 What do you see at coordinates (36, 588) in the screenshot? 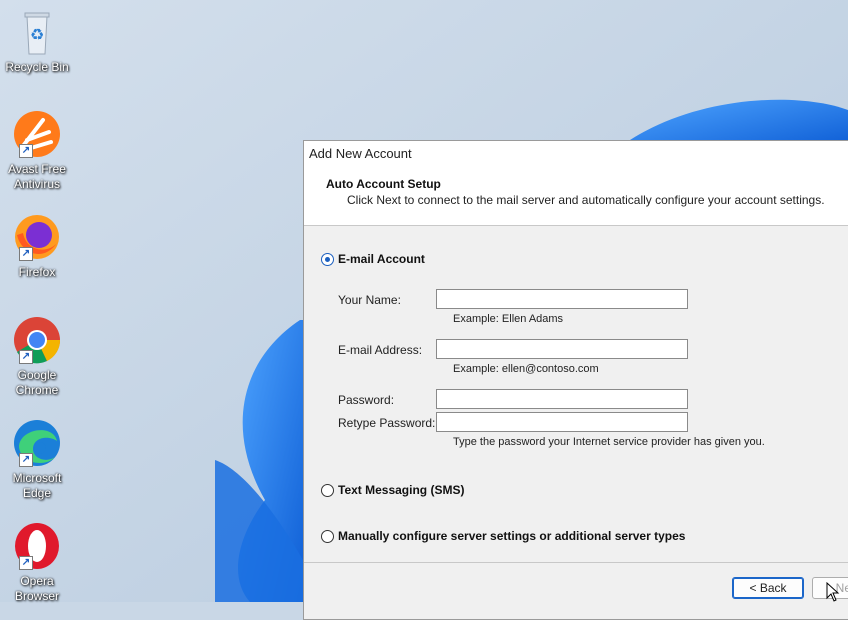
I see `desktop-icon-label: Opera Browser` at bounding box center [36, 588].